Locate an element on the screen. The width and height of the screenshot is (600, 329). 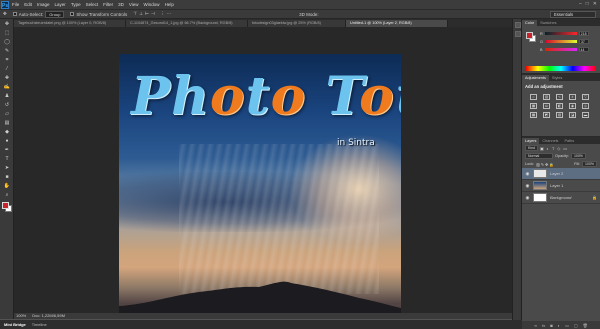
tab-mini-bridge: Mini Bridge is located at coordinates (15, 324).